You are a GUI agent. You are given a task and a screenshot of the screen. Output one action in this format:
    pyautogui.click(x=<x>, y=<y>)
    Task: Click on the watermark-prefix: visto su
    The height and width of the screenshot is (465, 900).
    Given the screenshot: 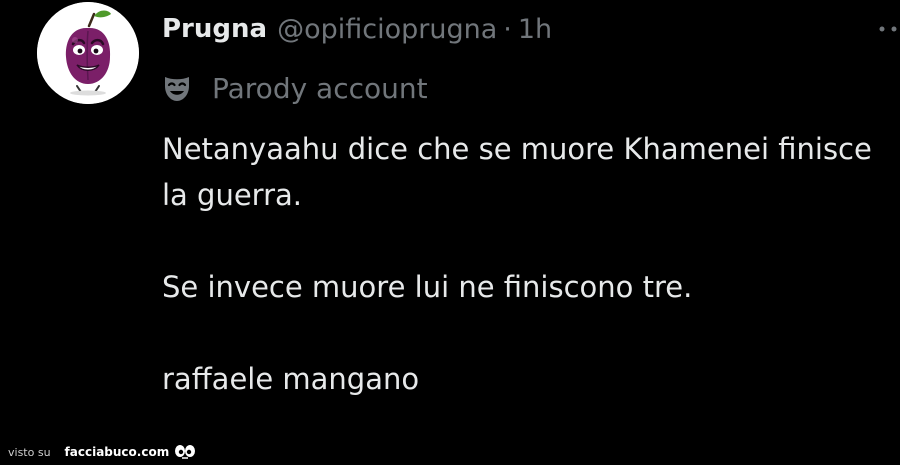 What is the action you would take?
    pyautogui.click(x=29, y=452)
    